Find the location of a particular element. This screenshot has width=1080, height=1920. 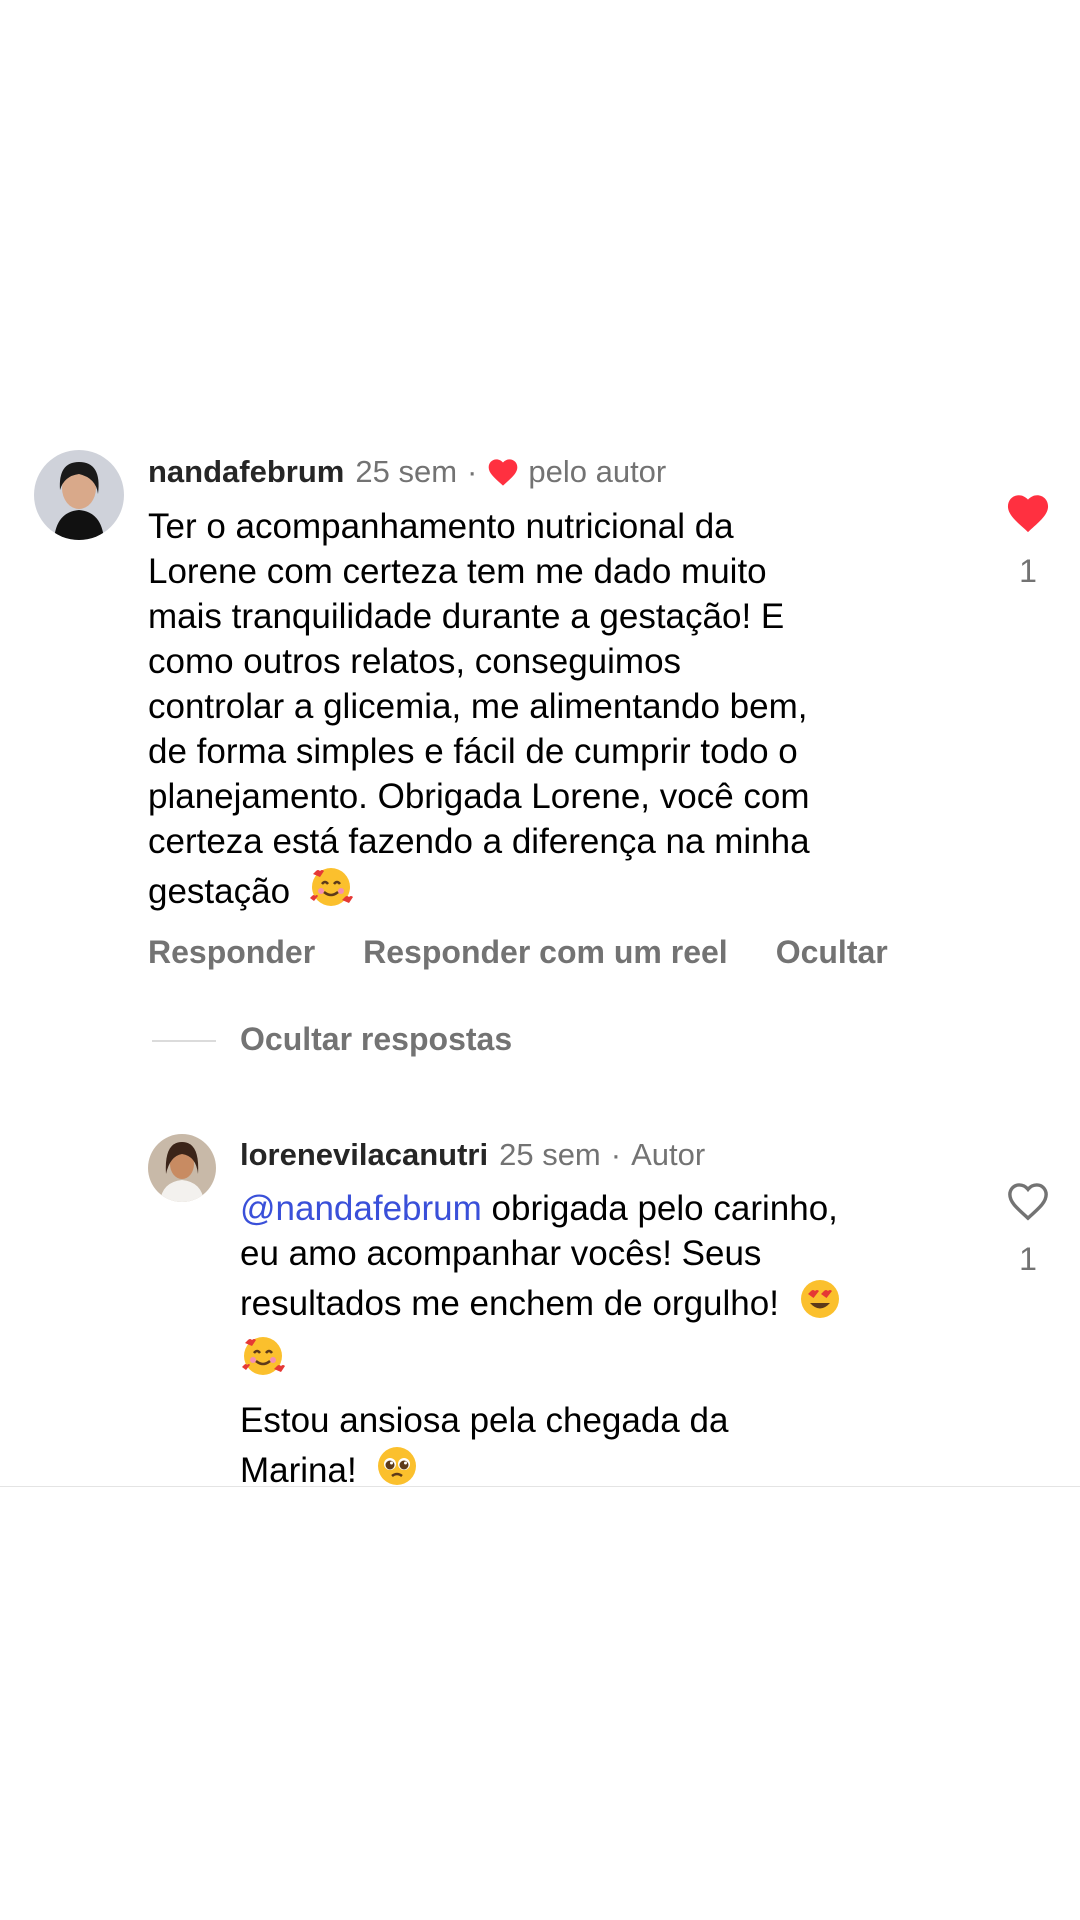

avatar is located at coordinates (79, 495).